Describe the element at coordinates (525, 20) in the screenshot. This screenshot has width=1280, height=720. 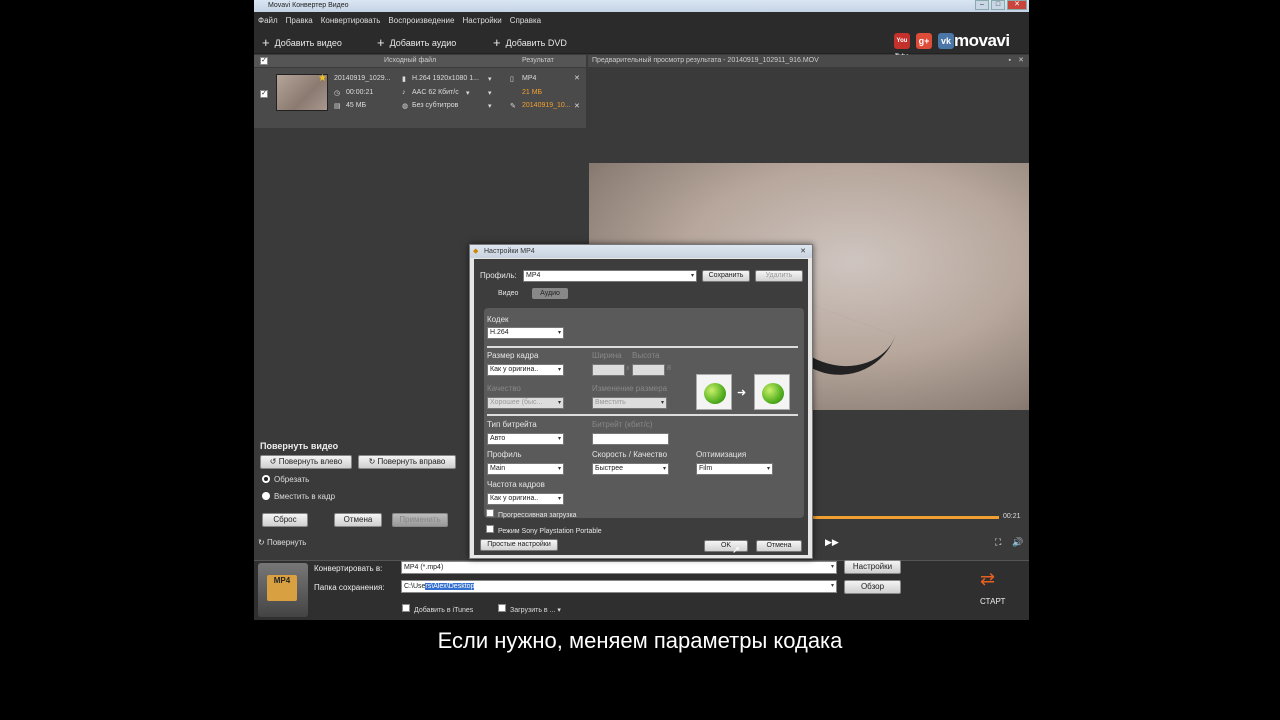
I see `menu-help: Справка` at that location.